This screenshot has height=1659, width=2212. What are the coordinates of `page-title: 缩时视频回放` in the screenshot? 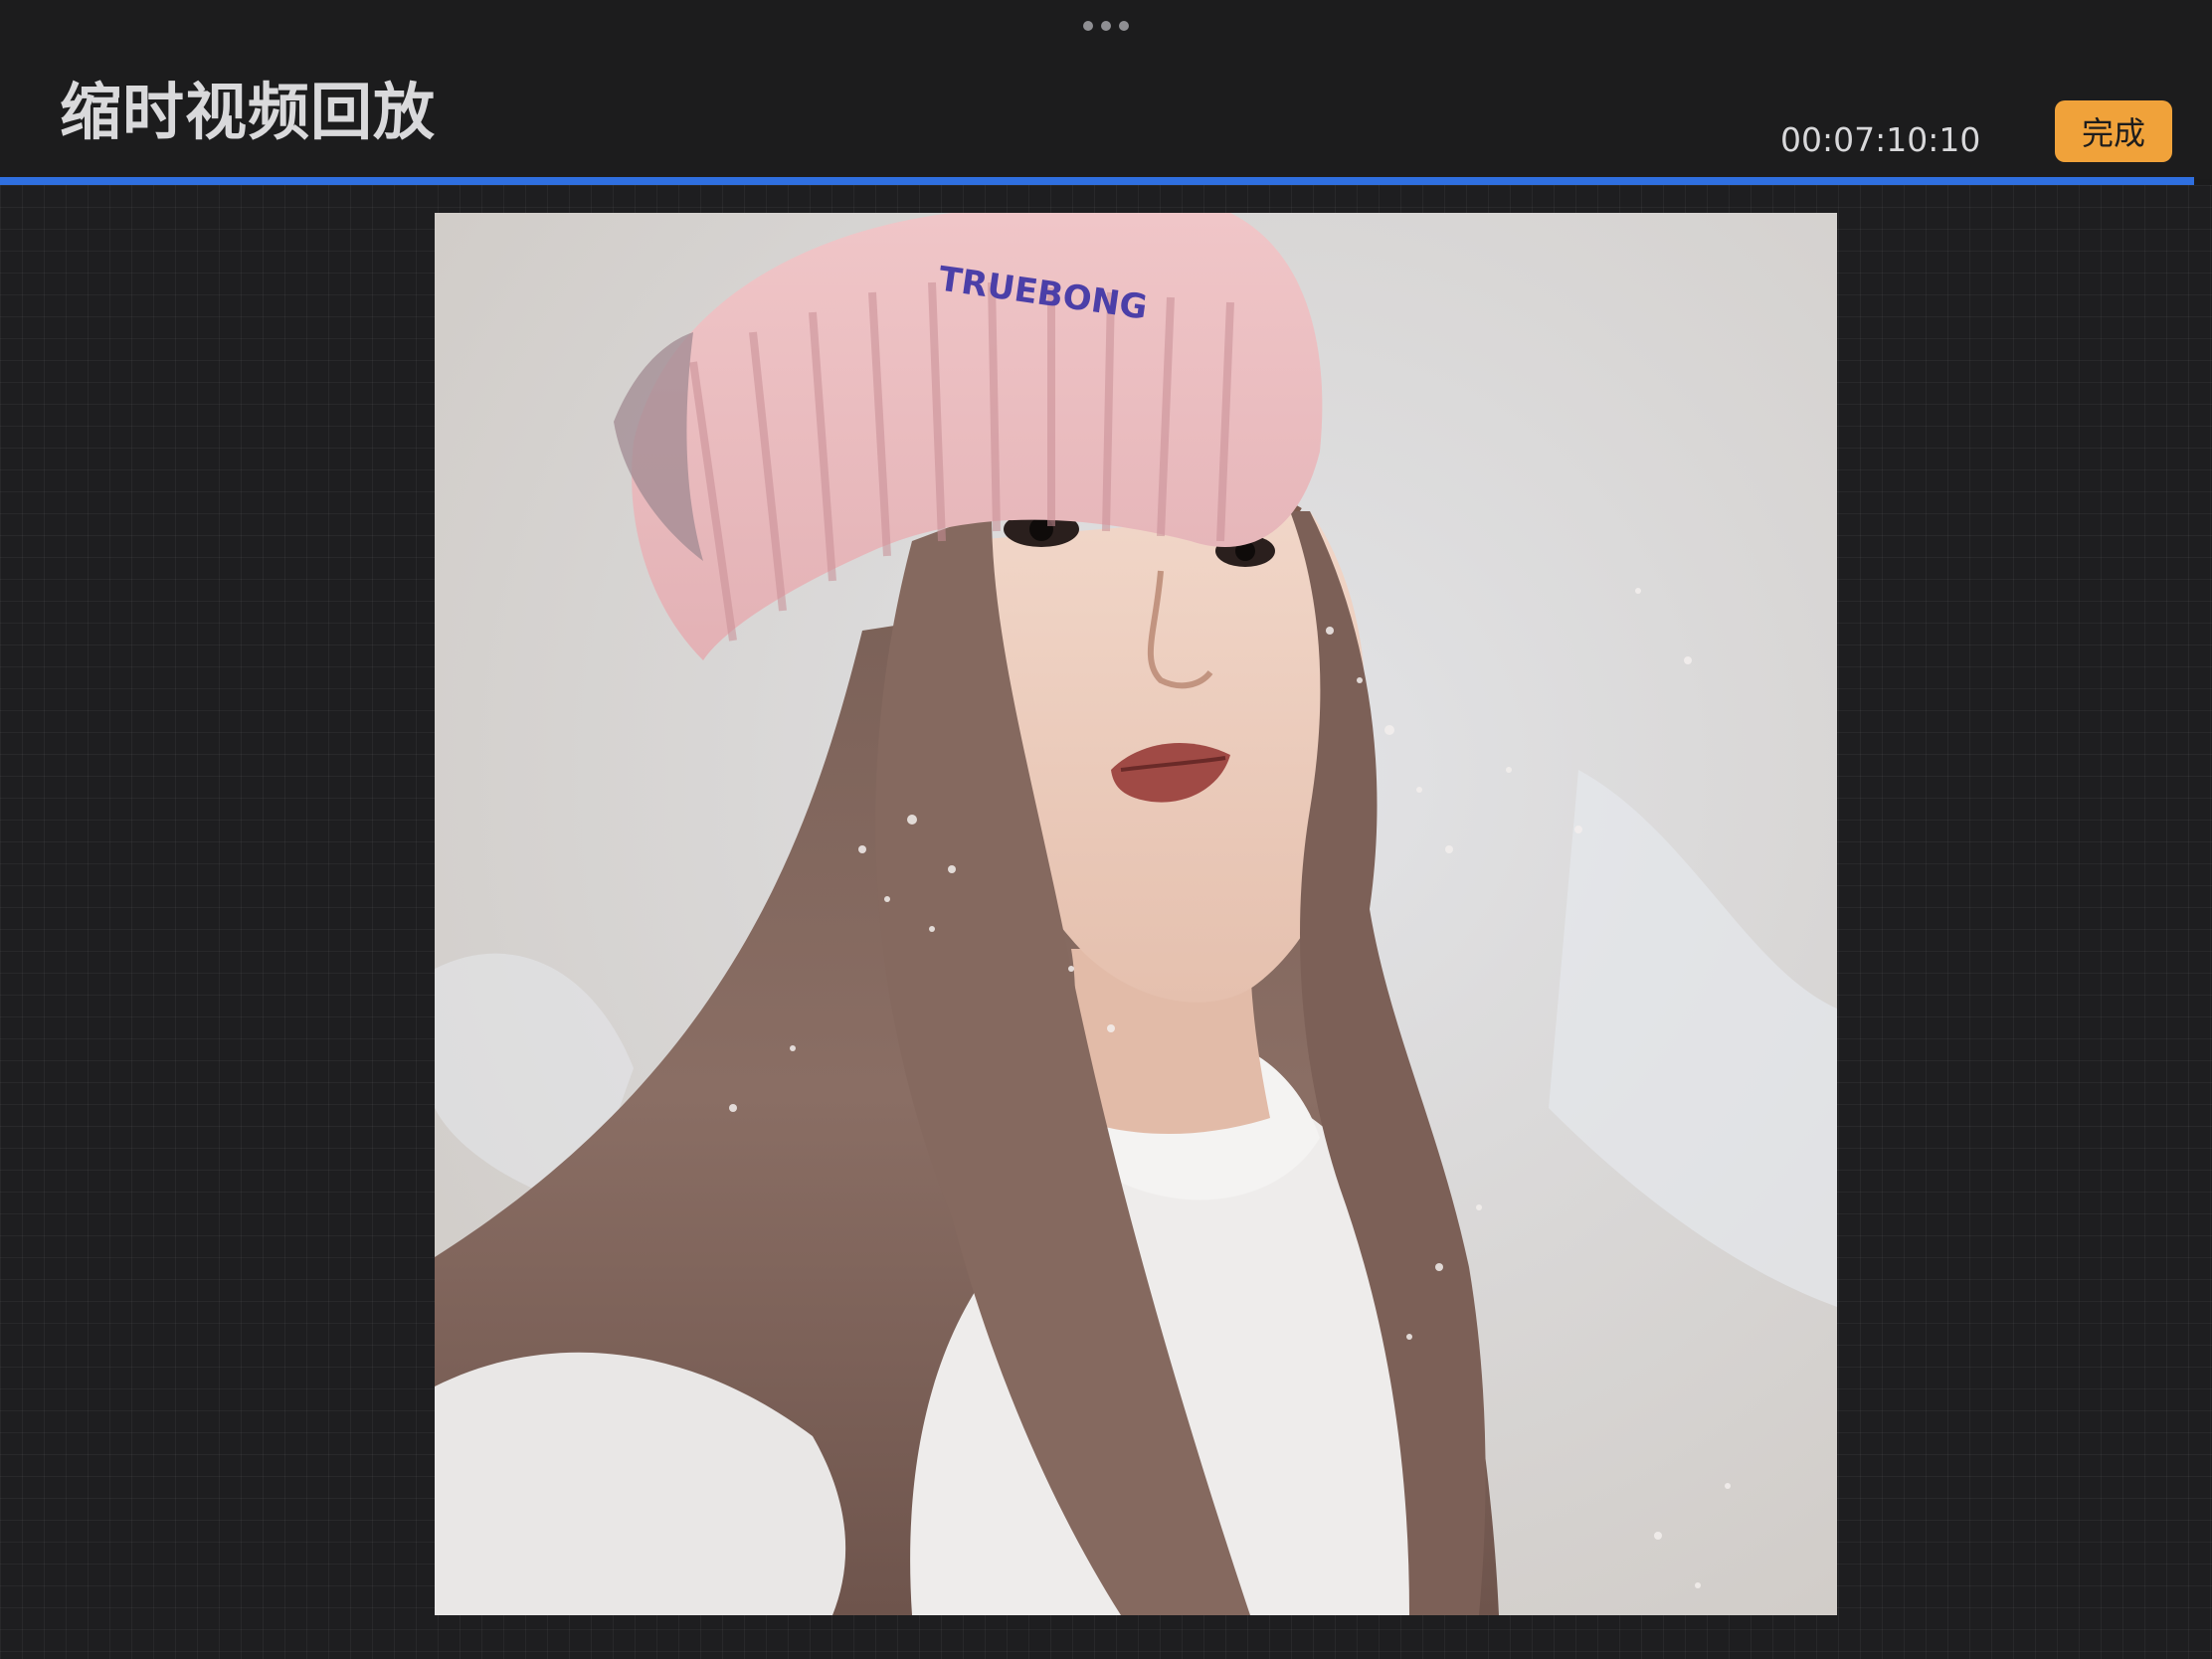 It's located at (248, 112).